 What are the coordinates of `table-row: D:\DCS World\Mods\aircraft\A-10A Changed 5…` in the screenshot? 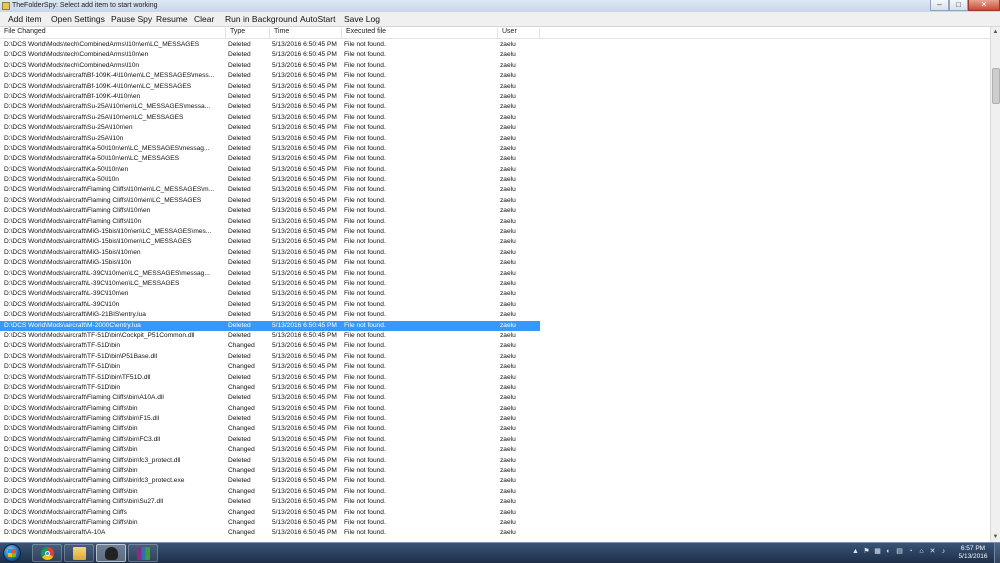 It's located at (270, 533).